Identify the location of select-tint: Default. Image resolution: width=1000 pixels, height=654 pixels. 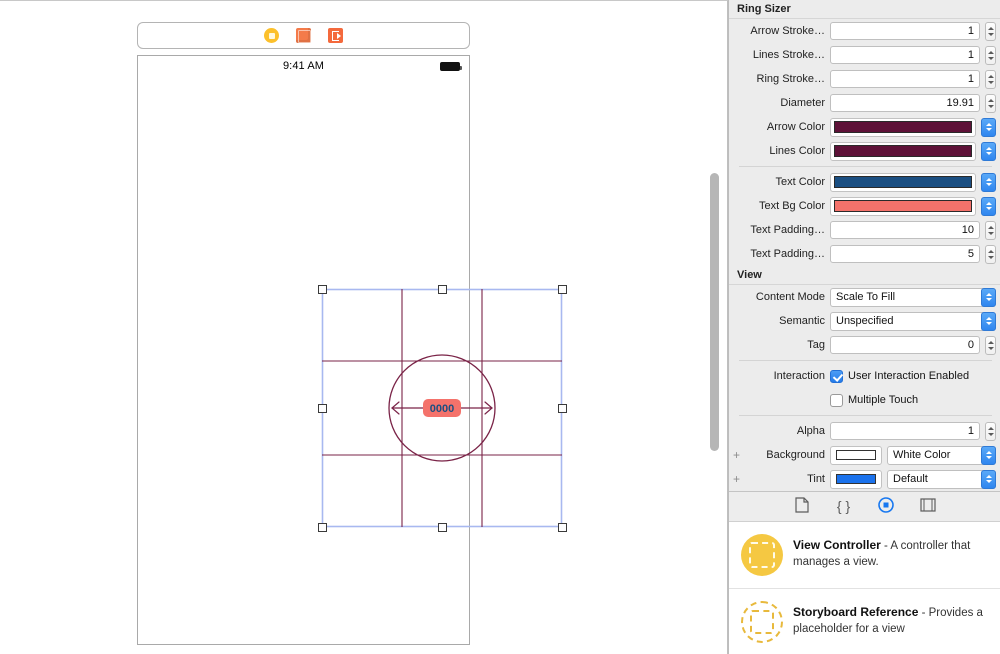
(941, 479).